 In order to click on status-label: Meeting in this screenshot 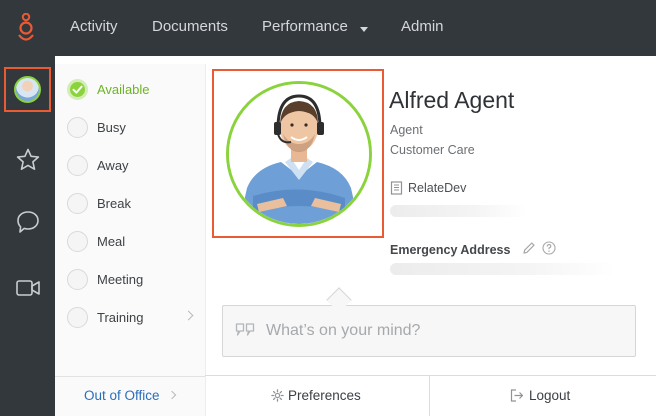, I will do `click(120, 279)`.